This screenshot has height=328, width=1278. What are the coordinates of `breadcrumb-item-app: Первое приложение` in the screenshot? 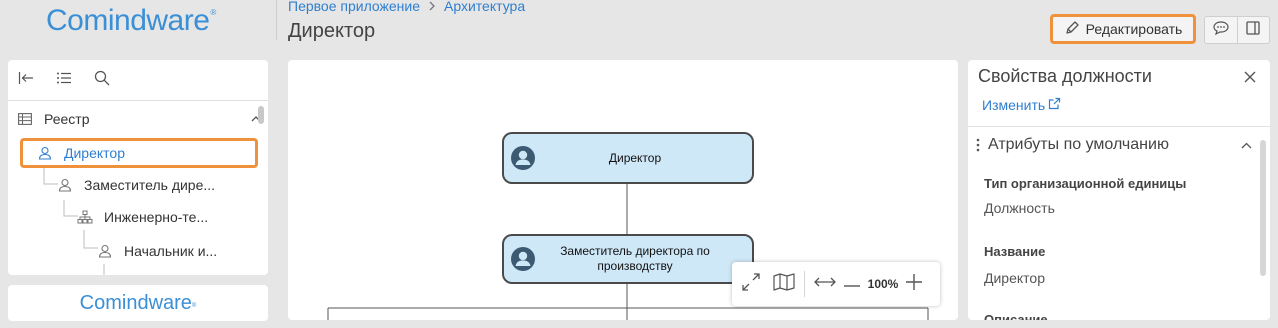 It's located at (354, 7).